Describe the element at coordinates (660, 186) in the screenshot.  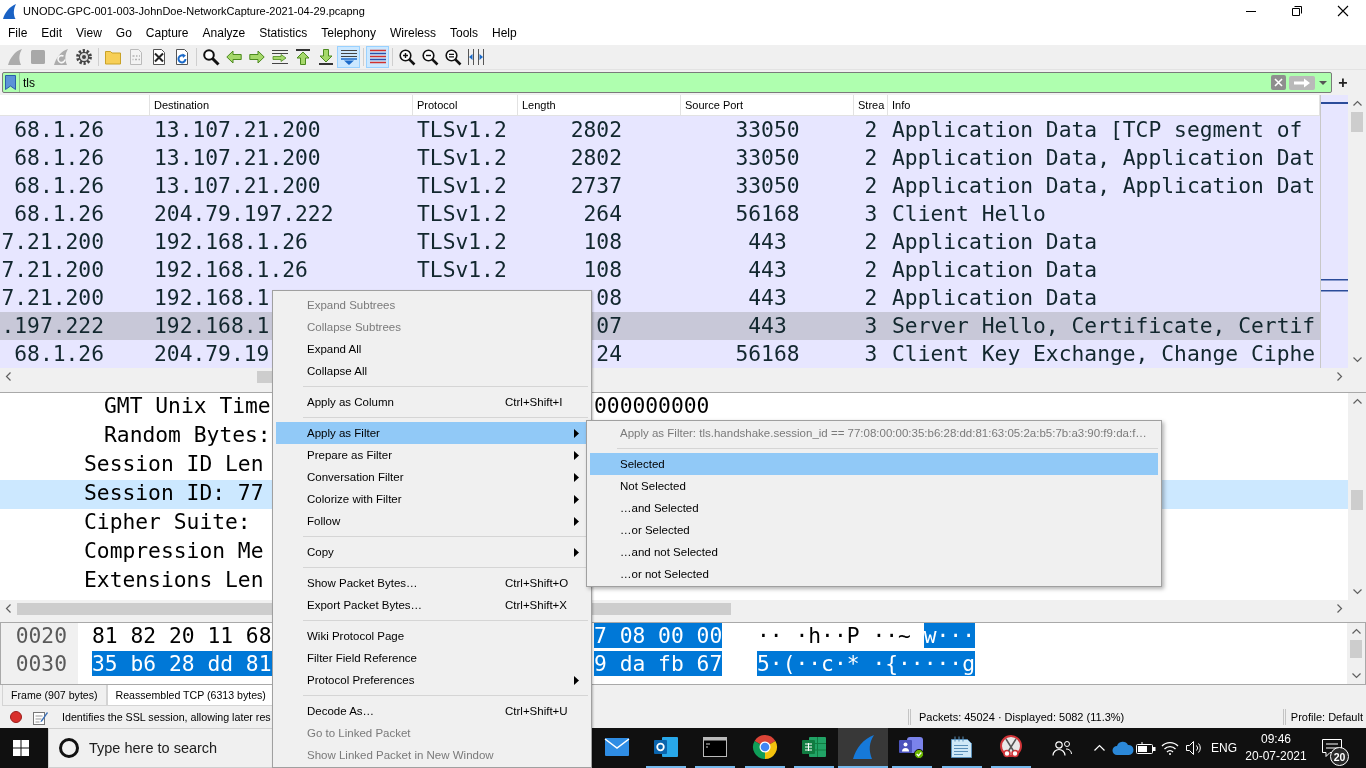
I see `packet-row: 68.1.26 13.107.21.200 TLSv1.2 2737 33050 2 Application Data, Application Dat` at that location.